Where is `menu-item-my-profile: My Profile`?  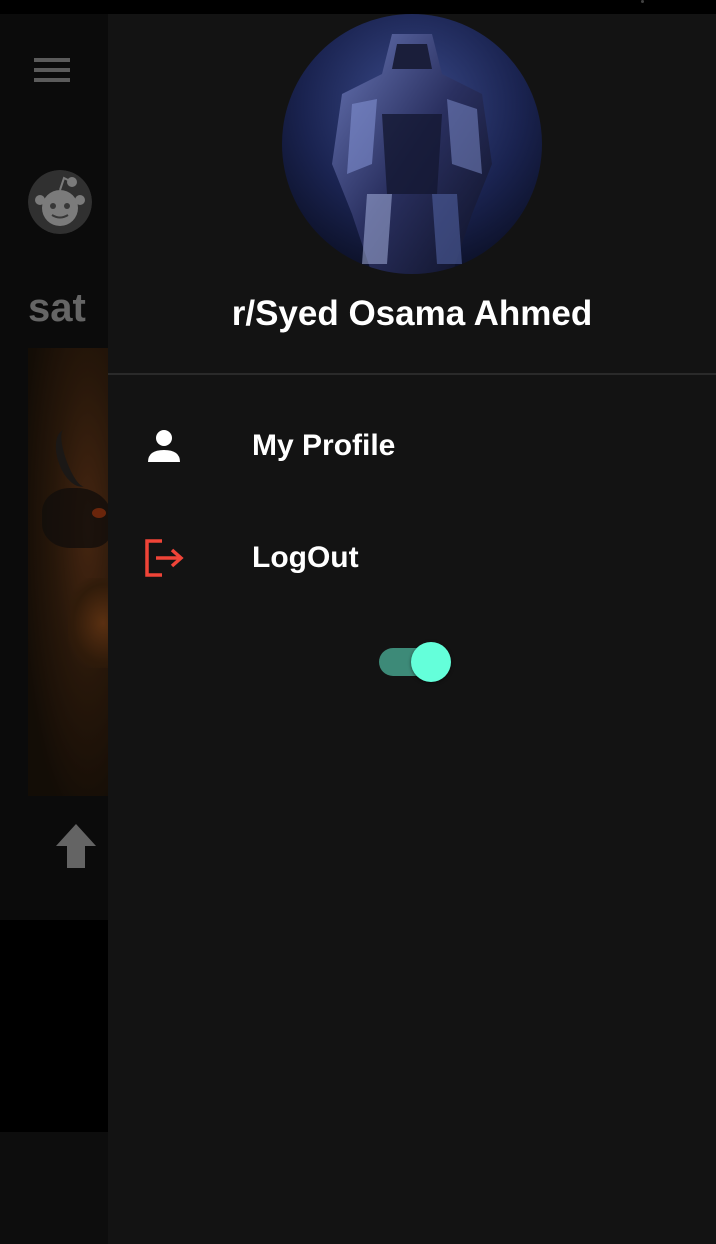 menu-item-my-profile: My Profile is located at coordinates (412, 446).